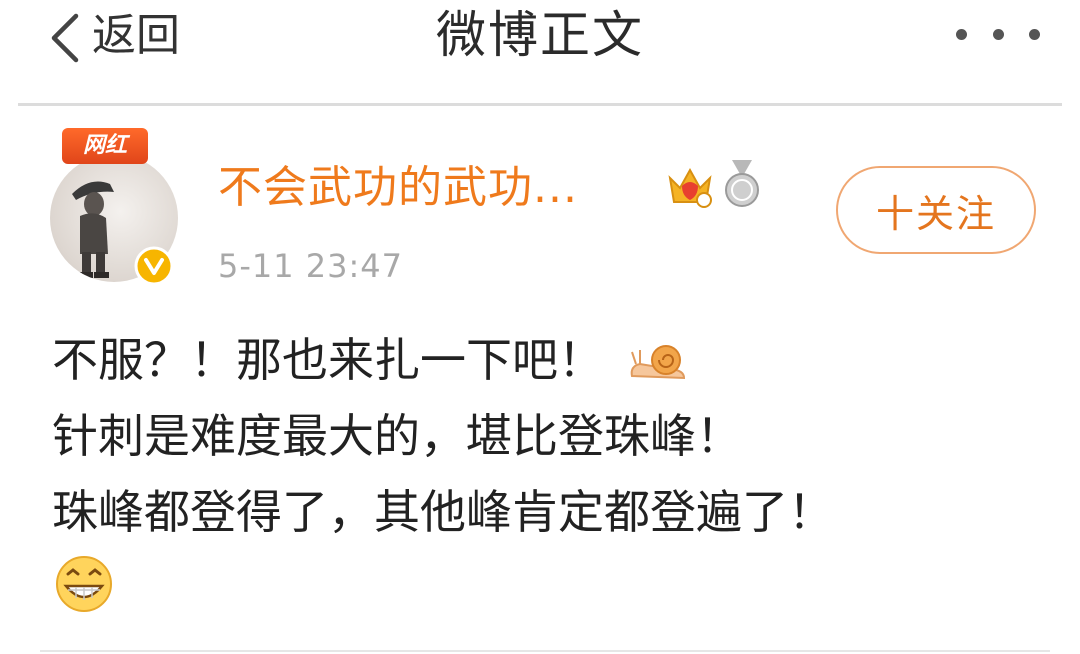 The height and width of the screenshot is (654, 1080). Describe the element at coordinates (443, 512) in the screenshot. I see `post-text: 珠峰都登得了，其他峰肯定都登遍了！` at that location.